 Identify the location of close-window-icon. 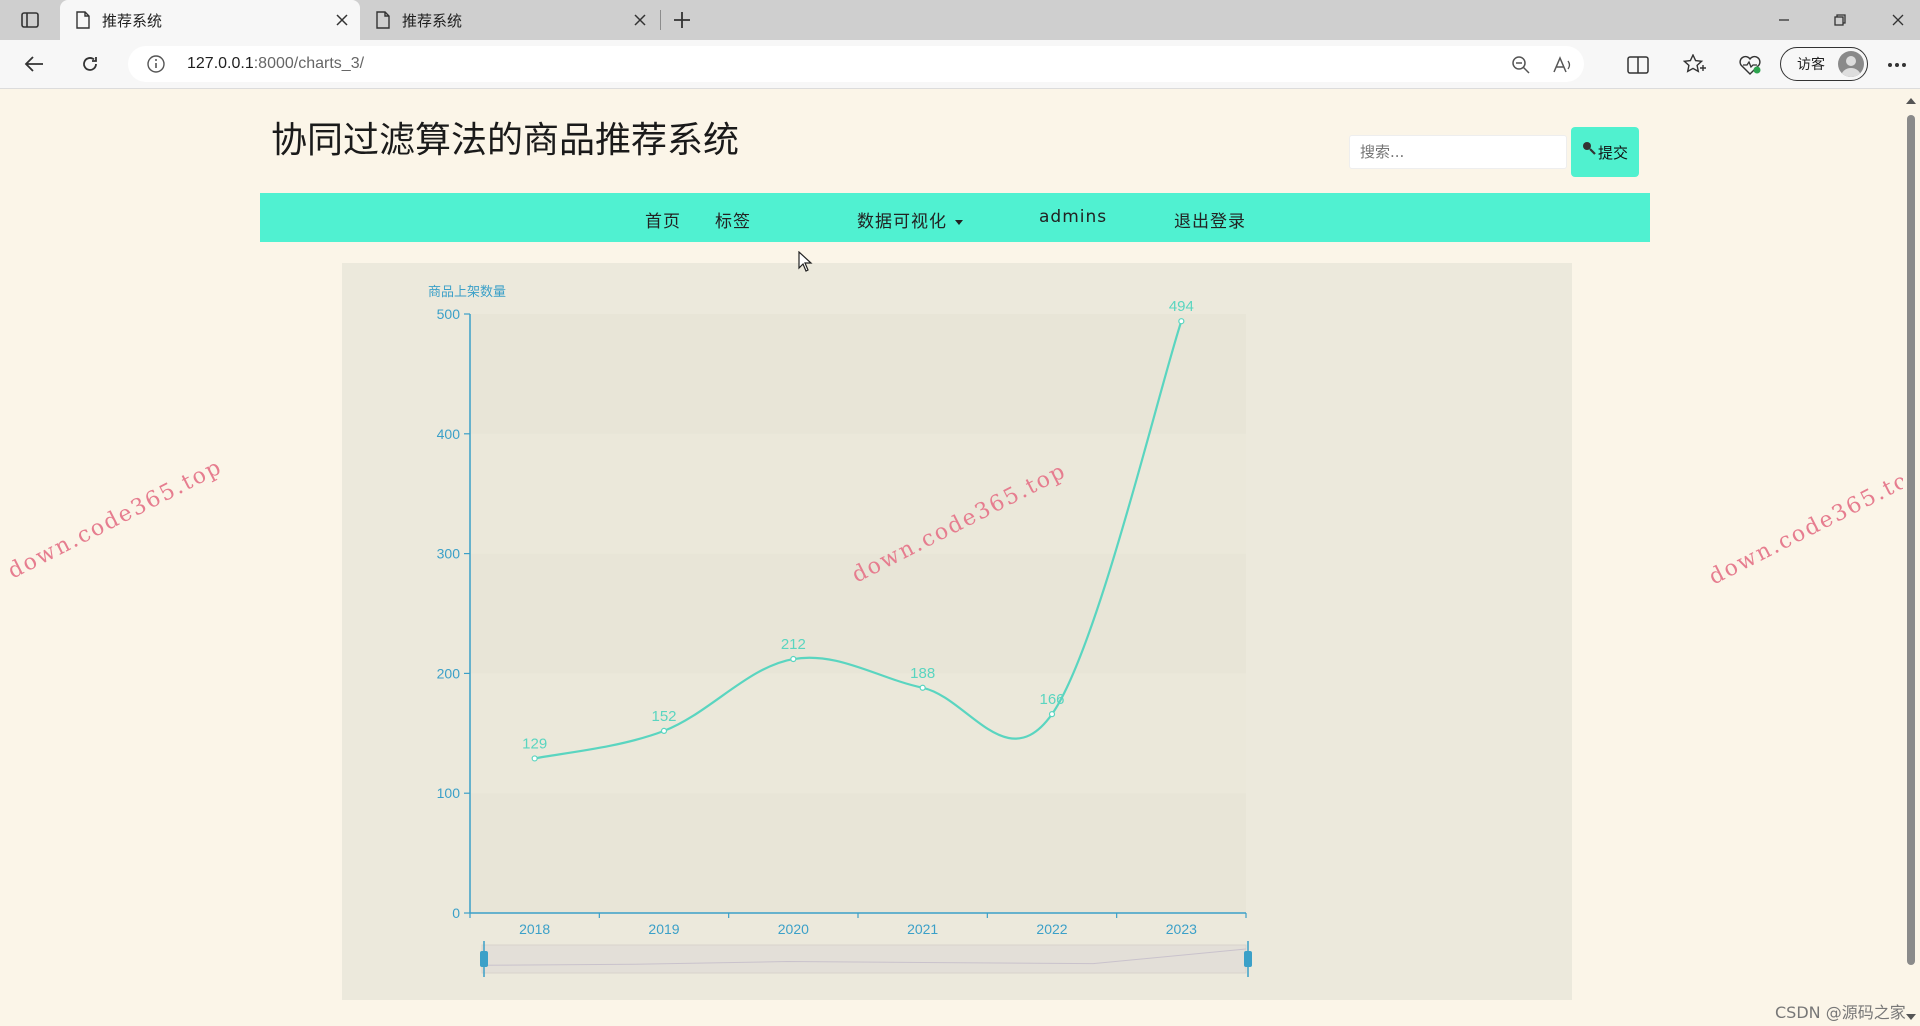
(1898, 20).